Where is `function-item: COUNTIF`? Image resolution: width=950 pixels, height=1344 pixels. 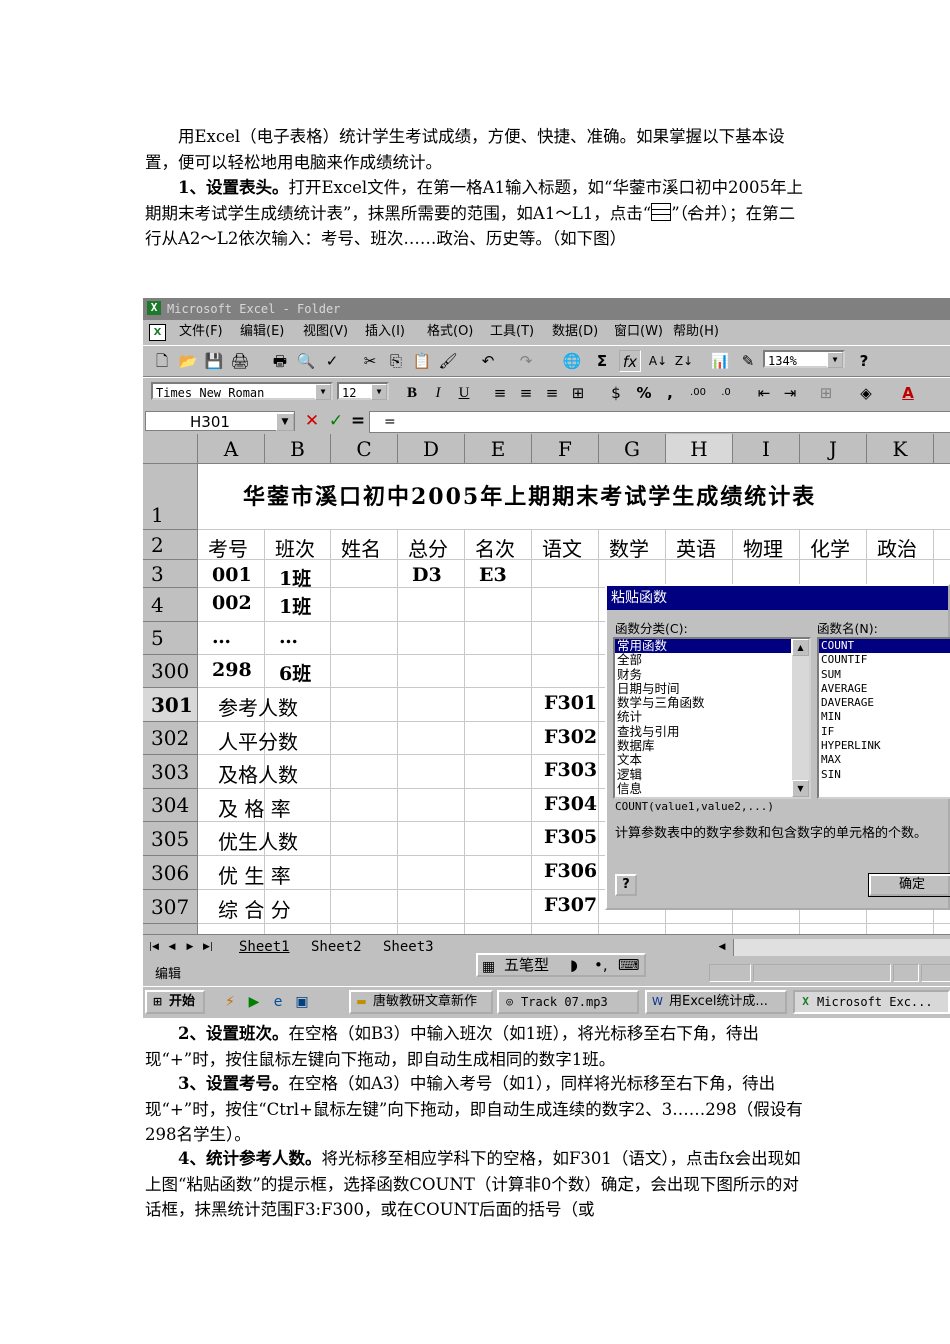
function-item: COUNTIF is located at coordinates (884, 660).